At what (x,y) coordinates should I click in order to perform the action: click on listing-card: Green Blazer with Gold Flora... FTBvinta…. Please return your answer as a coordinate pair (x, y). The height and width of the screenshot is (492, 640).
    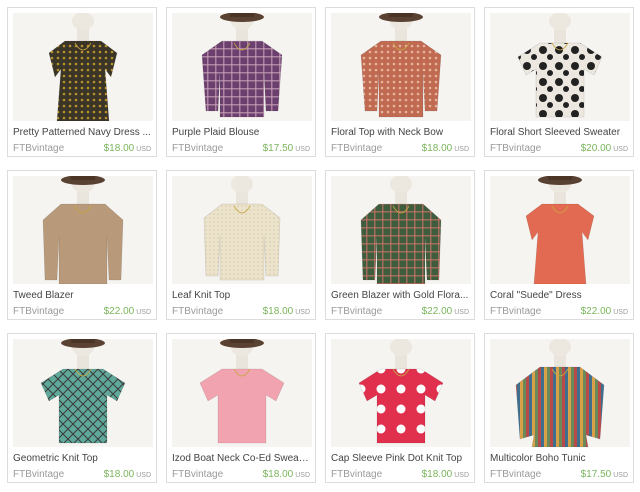
    Looking at the image, I should click on (400, 245).